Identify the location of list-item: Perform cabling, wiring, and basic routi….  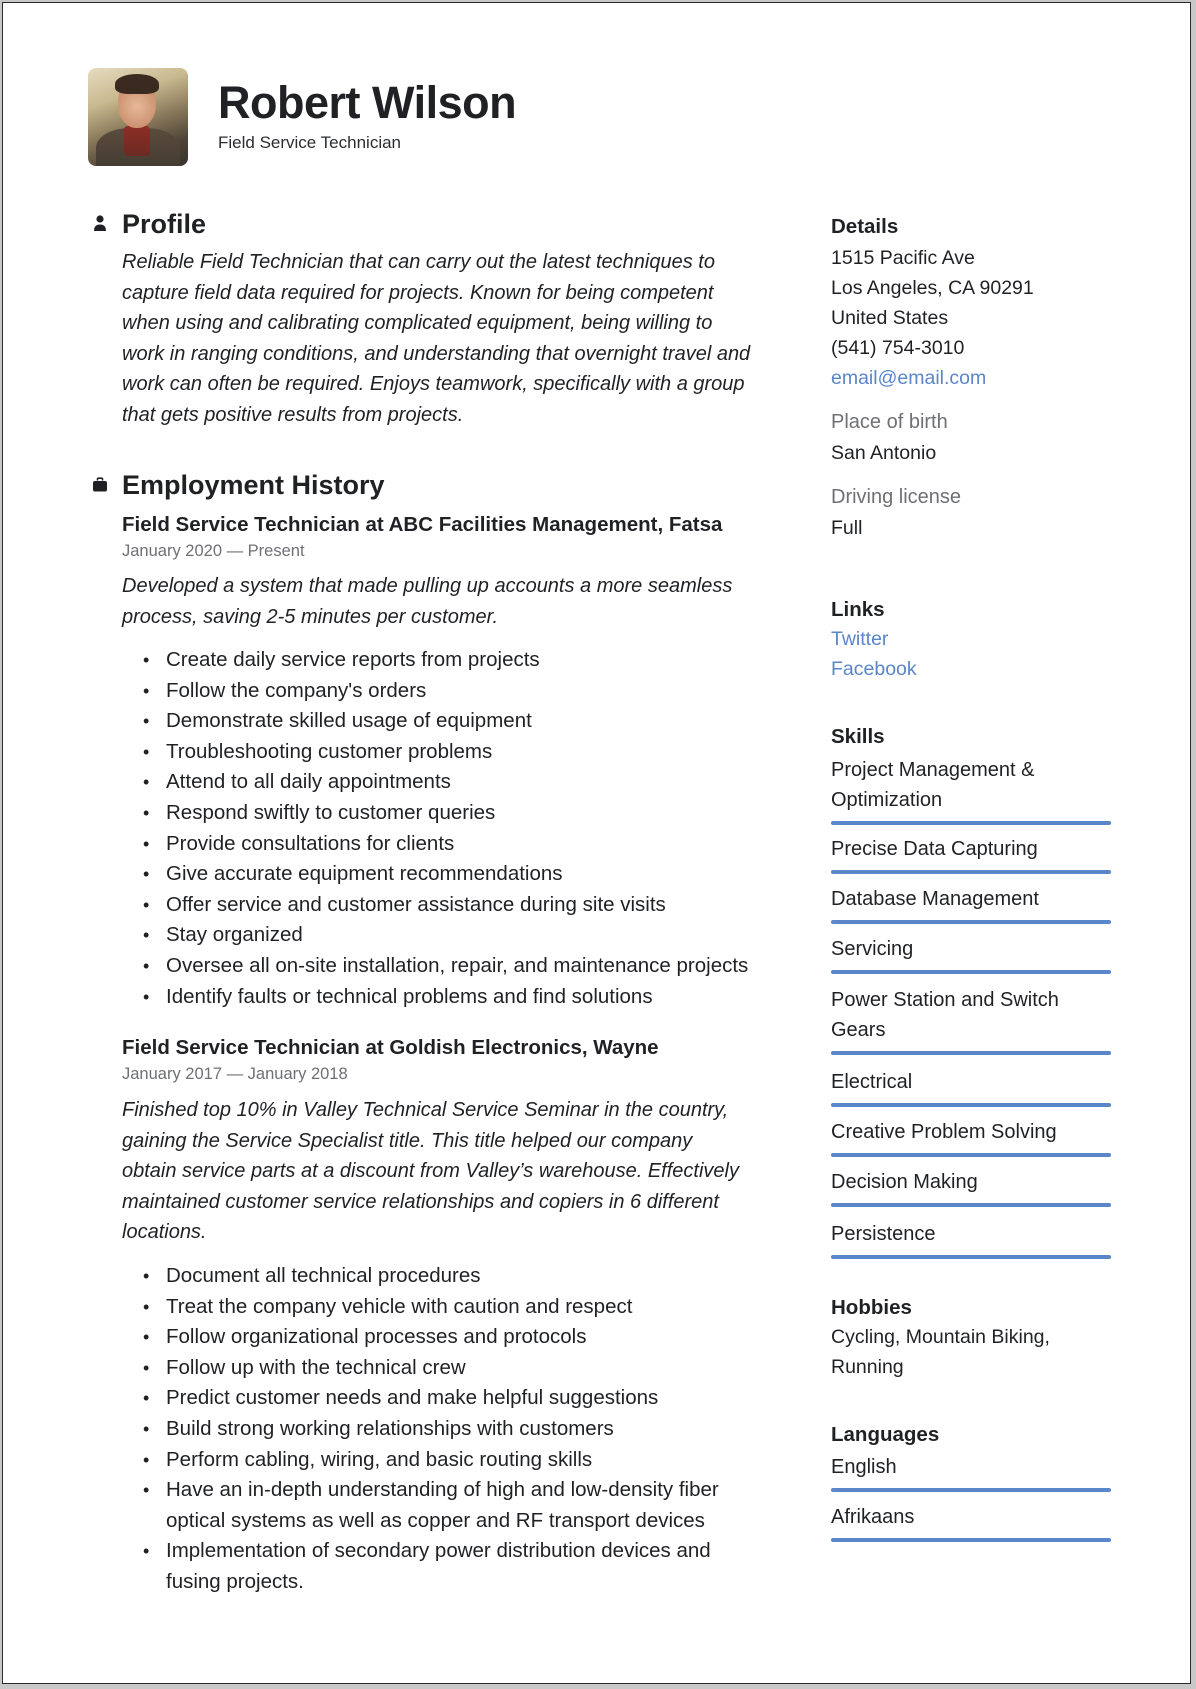
(463, 1460).